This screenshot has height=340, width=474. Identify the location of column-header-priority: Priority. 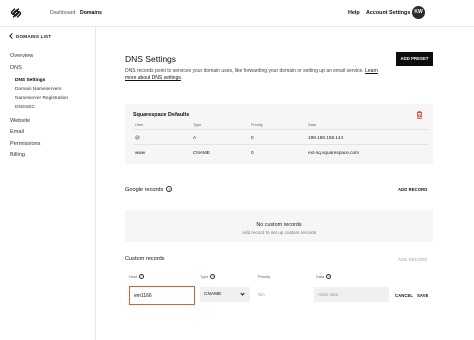
(257, 125).